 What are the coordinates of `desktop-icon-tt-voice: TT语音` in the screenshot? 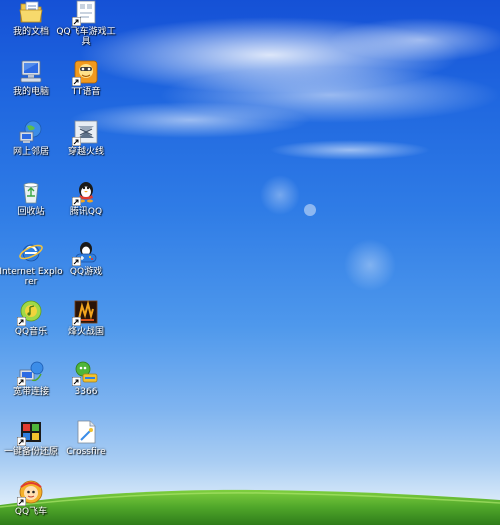 It's located at (86, 84).